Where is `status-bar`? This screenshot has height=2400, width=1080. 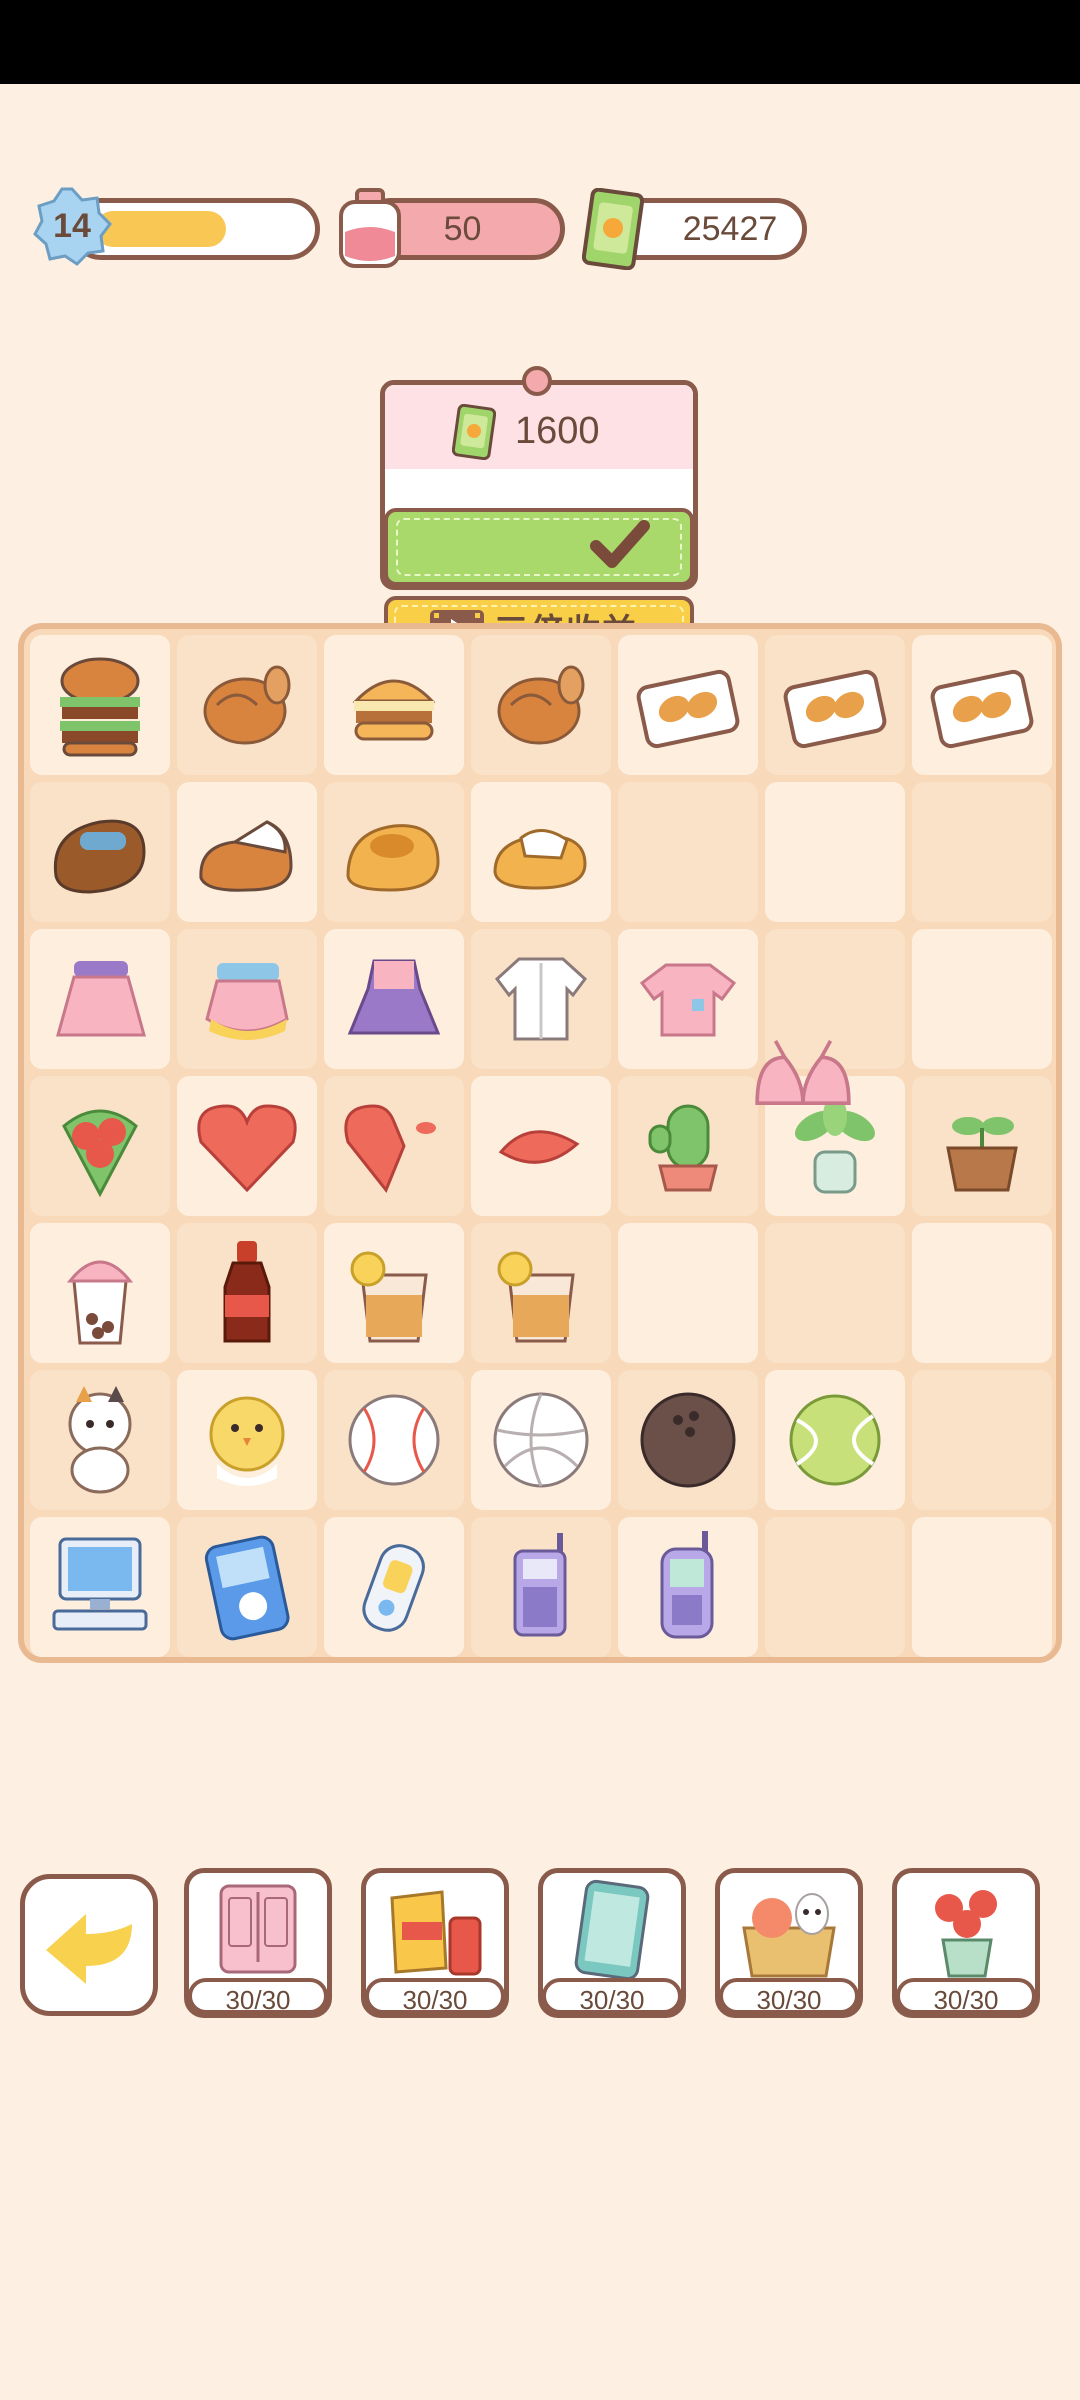
status-bar is located at coordinates (540, 42).